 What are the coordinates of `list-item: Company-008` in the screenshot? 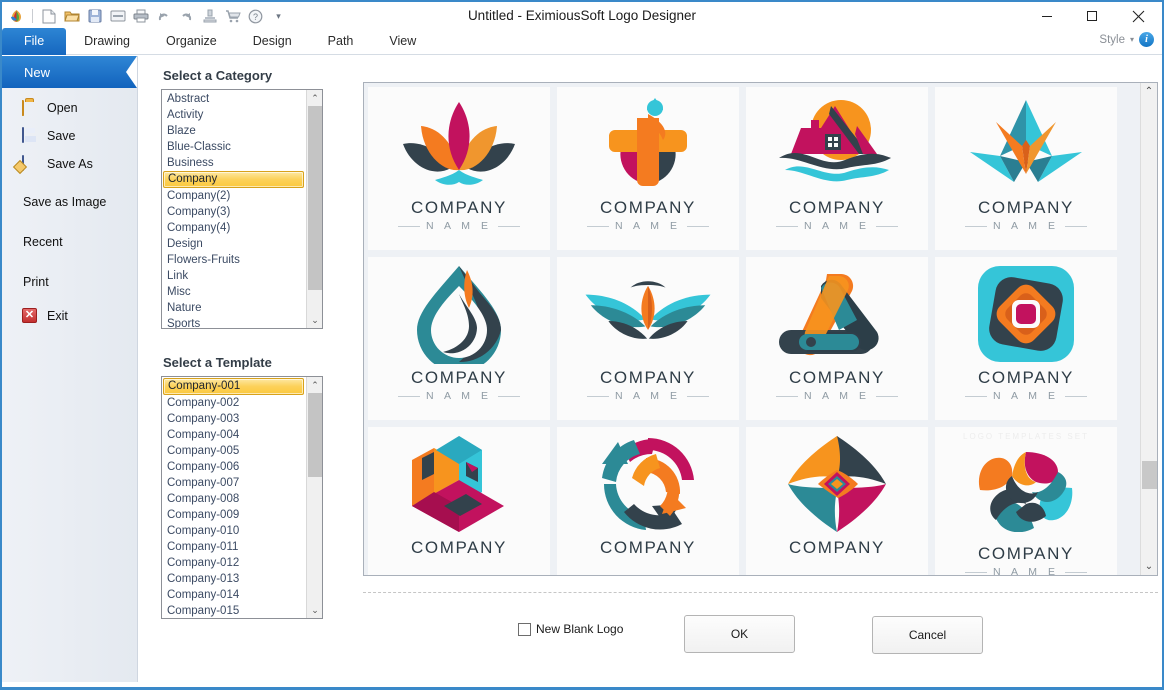 It's located at (234, 499).